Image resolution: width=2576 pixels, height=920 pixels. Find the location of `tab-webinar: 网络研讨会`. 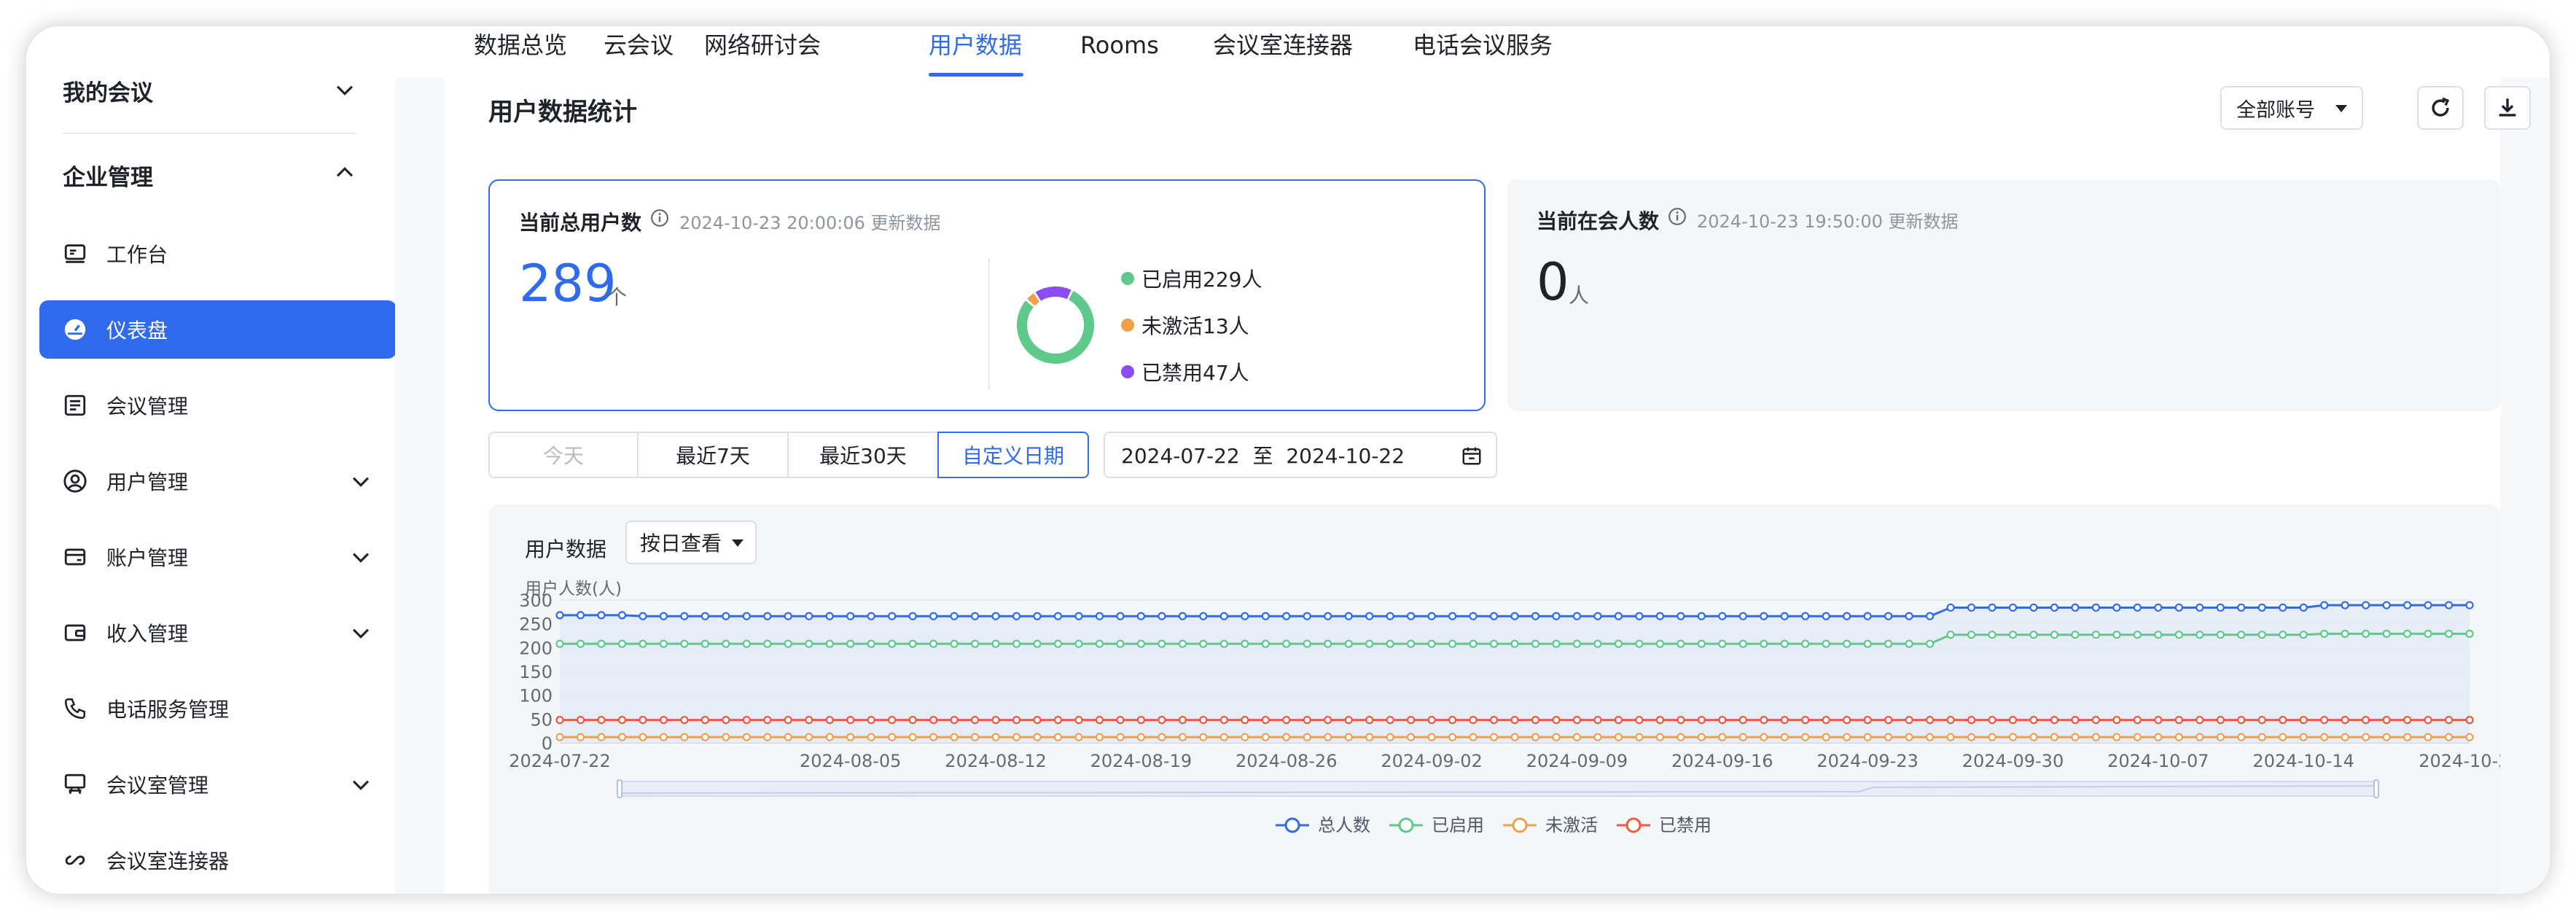

tab-webinar: 网络研讨会 is located at coordinates (763, 45).